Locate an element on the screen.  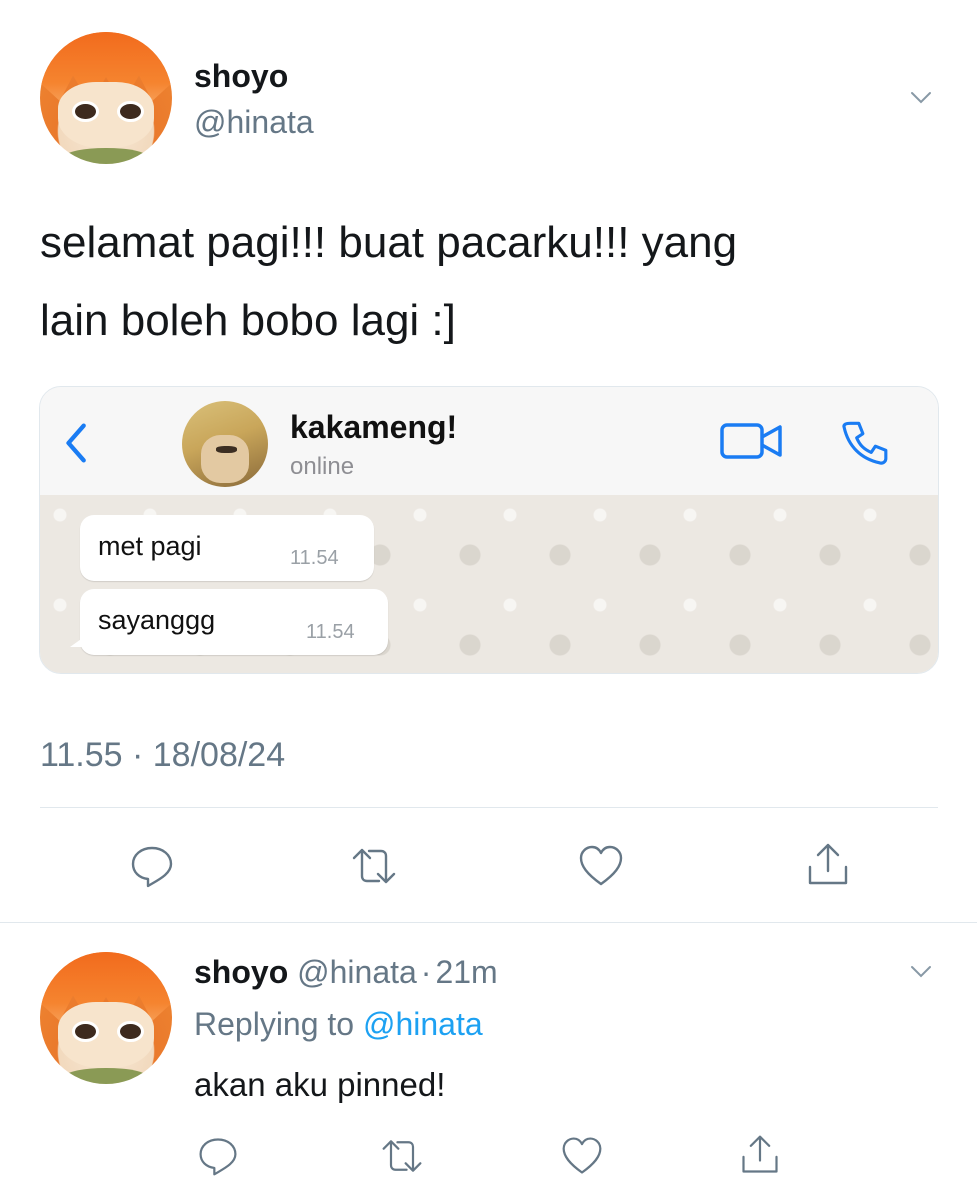
time-ago: 21m is located at coordinates (466, 972).